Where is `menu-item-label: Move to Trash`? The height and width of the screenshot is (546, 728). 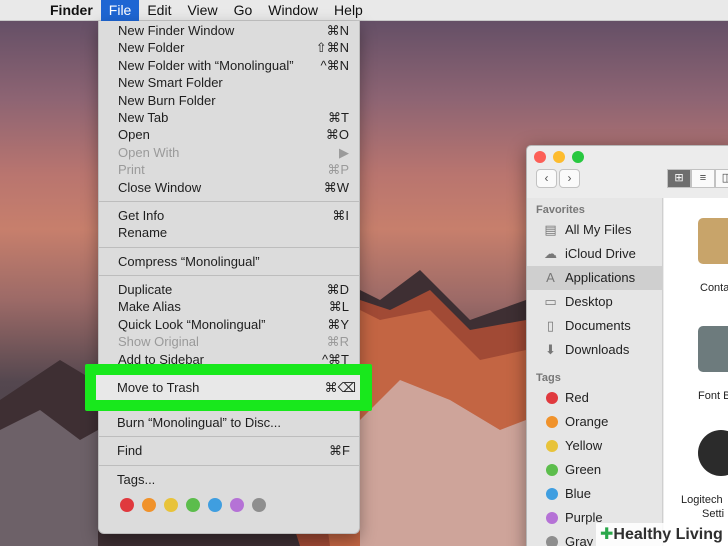
menu-item-label: Move to Trash is located at coordinates (158, 387).